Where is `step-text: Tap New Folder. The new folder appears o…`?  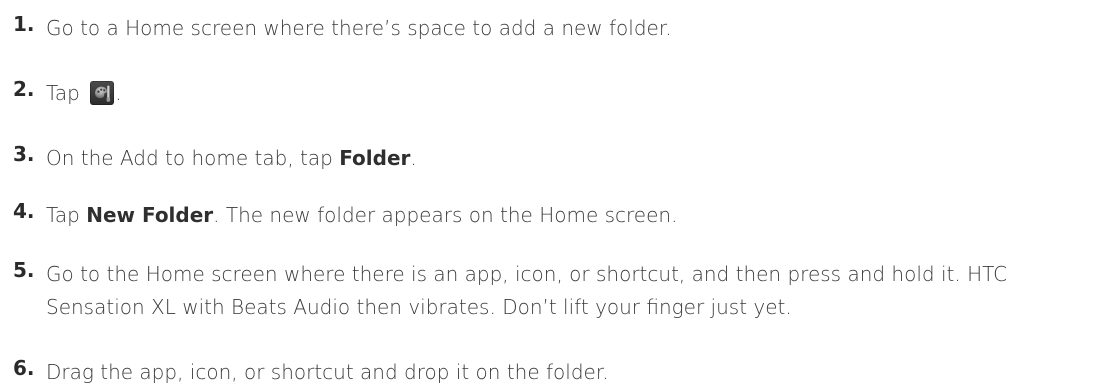 step-text: Tap New Folder. The new folder appears o… is located at coordinates (566, 215).